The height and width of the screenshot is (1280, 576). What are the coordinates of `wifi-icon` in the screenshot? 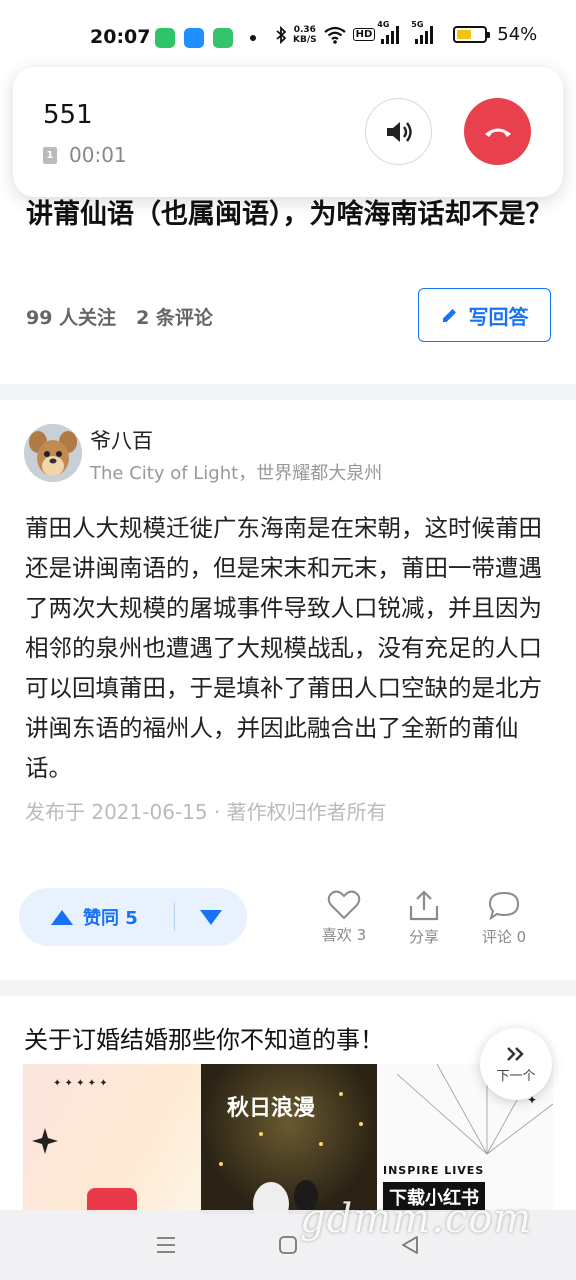 It's located at (334, 35).